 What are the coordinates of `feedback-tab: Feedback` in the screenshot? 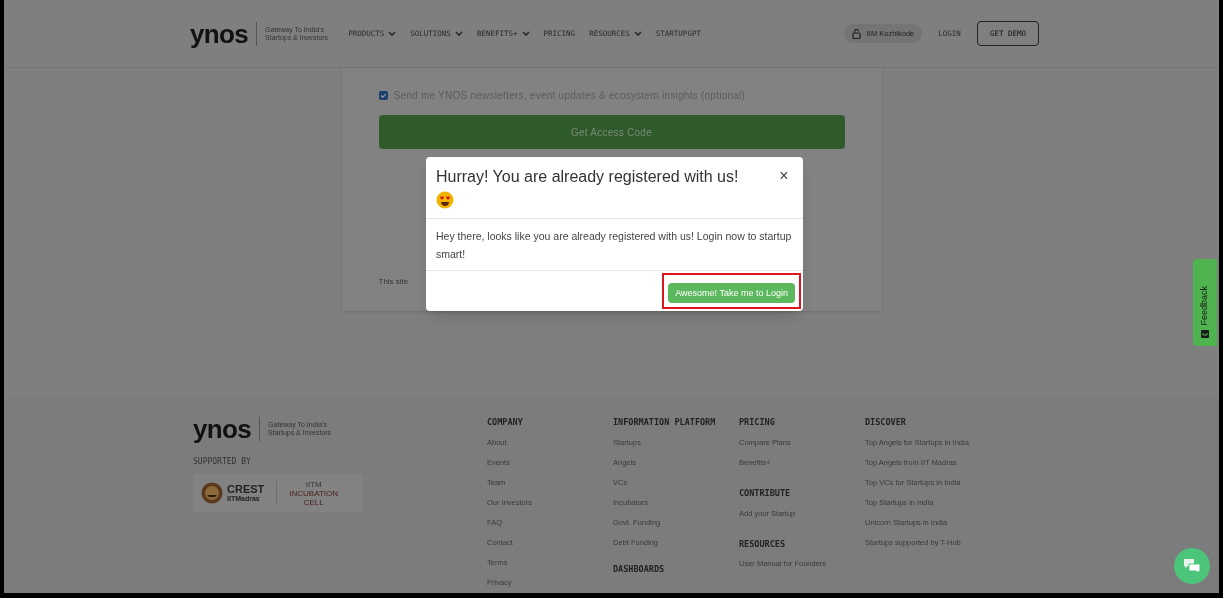 It's located at (1205, 302).